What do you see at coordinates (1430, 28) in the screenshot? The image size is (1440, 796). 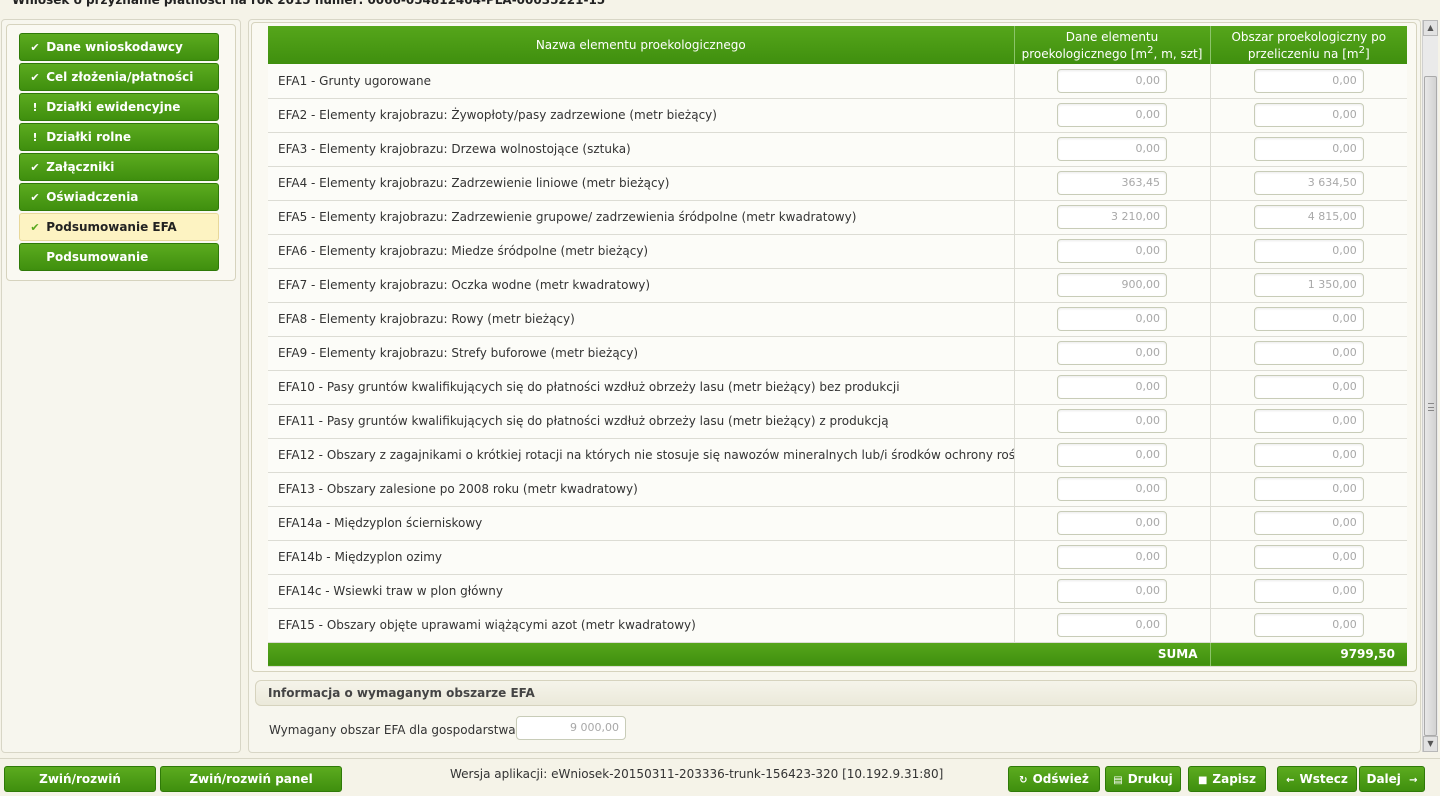 I see `scroll-up-arrow-icon: ▲` at bounding box center [1430, 28].